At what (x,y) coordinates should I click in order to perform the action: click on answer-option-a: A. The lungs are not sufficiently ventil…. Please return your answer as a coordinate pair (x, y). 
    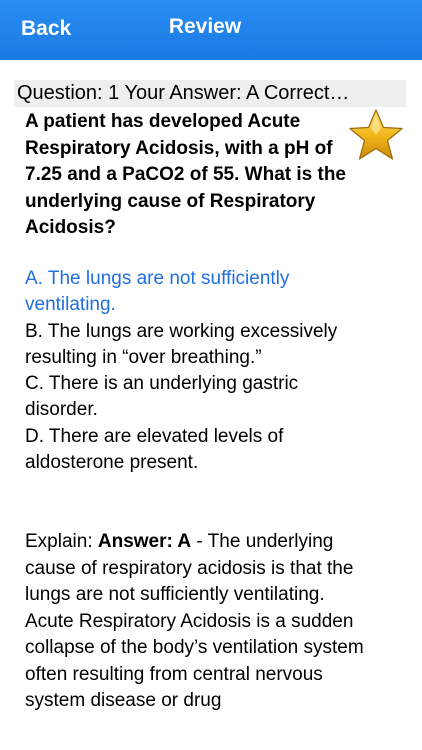
    Looking at the image, I should click on (157, 292).